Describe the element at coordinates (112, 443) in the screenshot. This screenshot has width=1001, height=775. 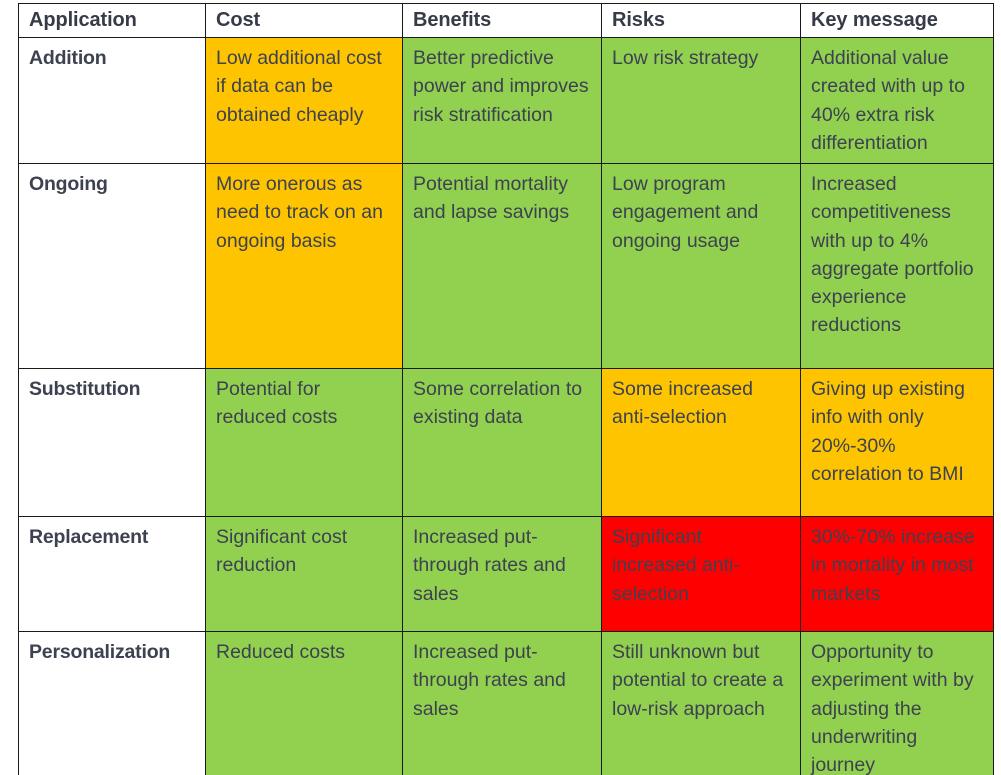
I see `row-header-substitution: Substitution` at that location.